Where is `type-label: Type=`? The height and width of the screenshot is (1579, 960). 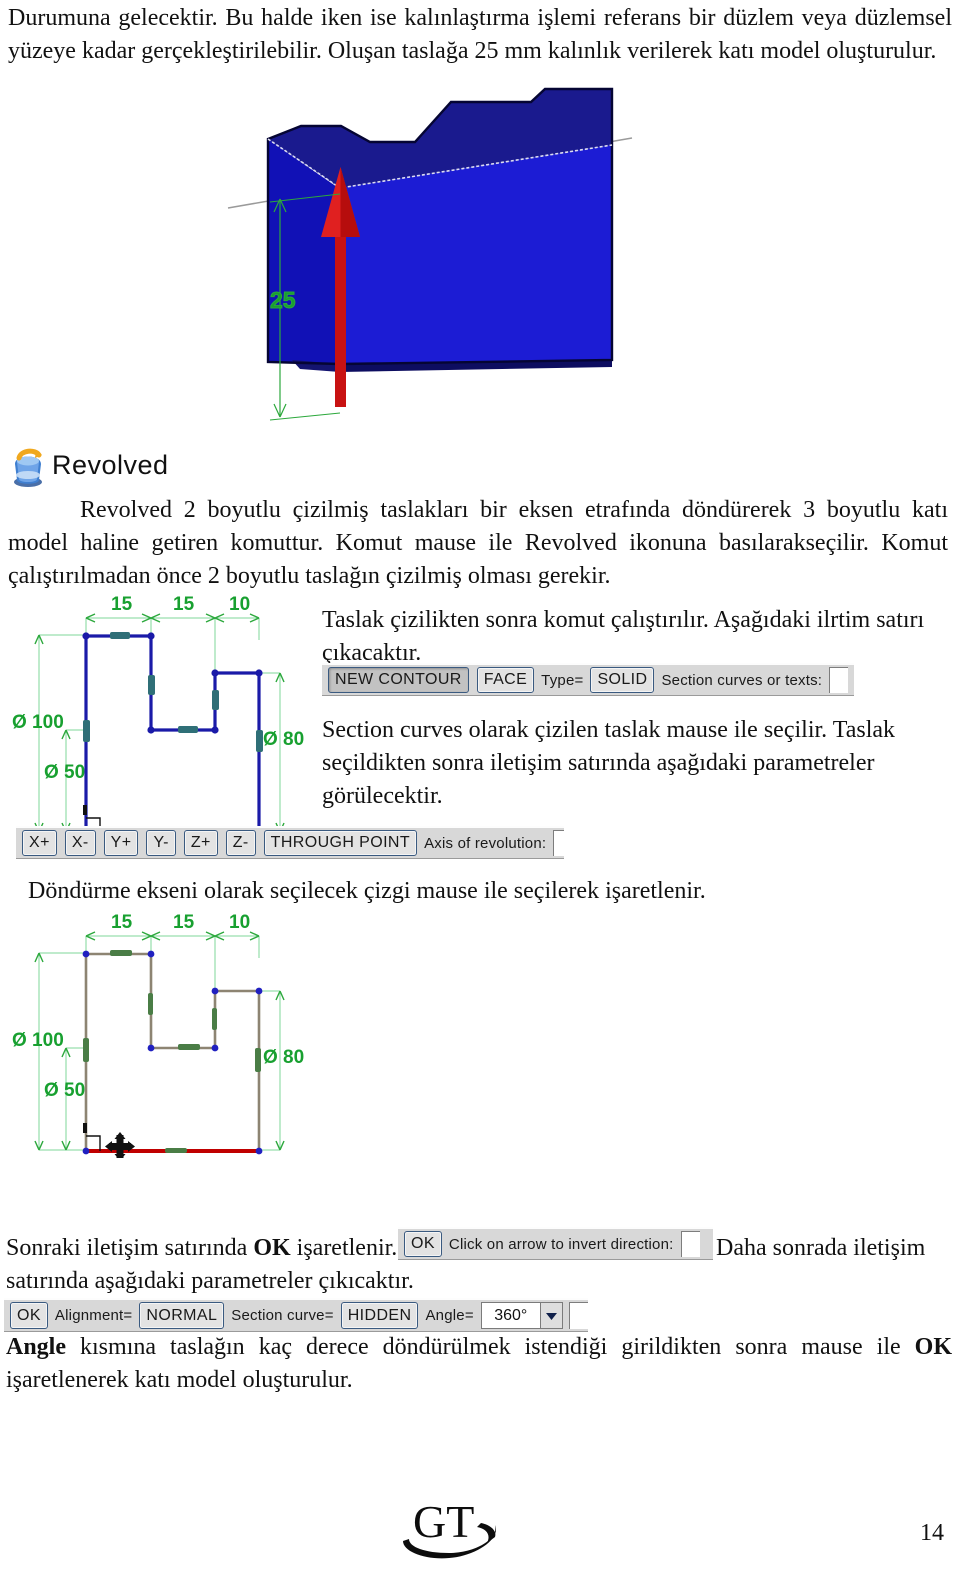 type-label: Type= is located at coordinates (562, 680).